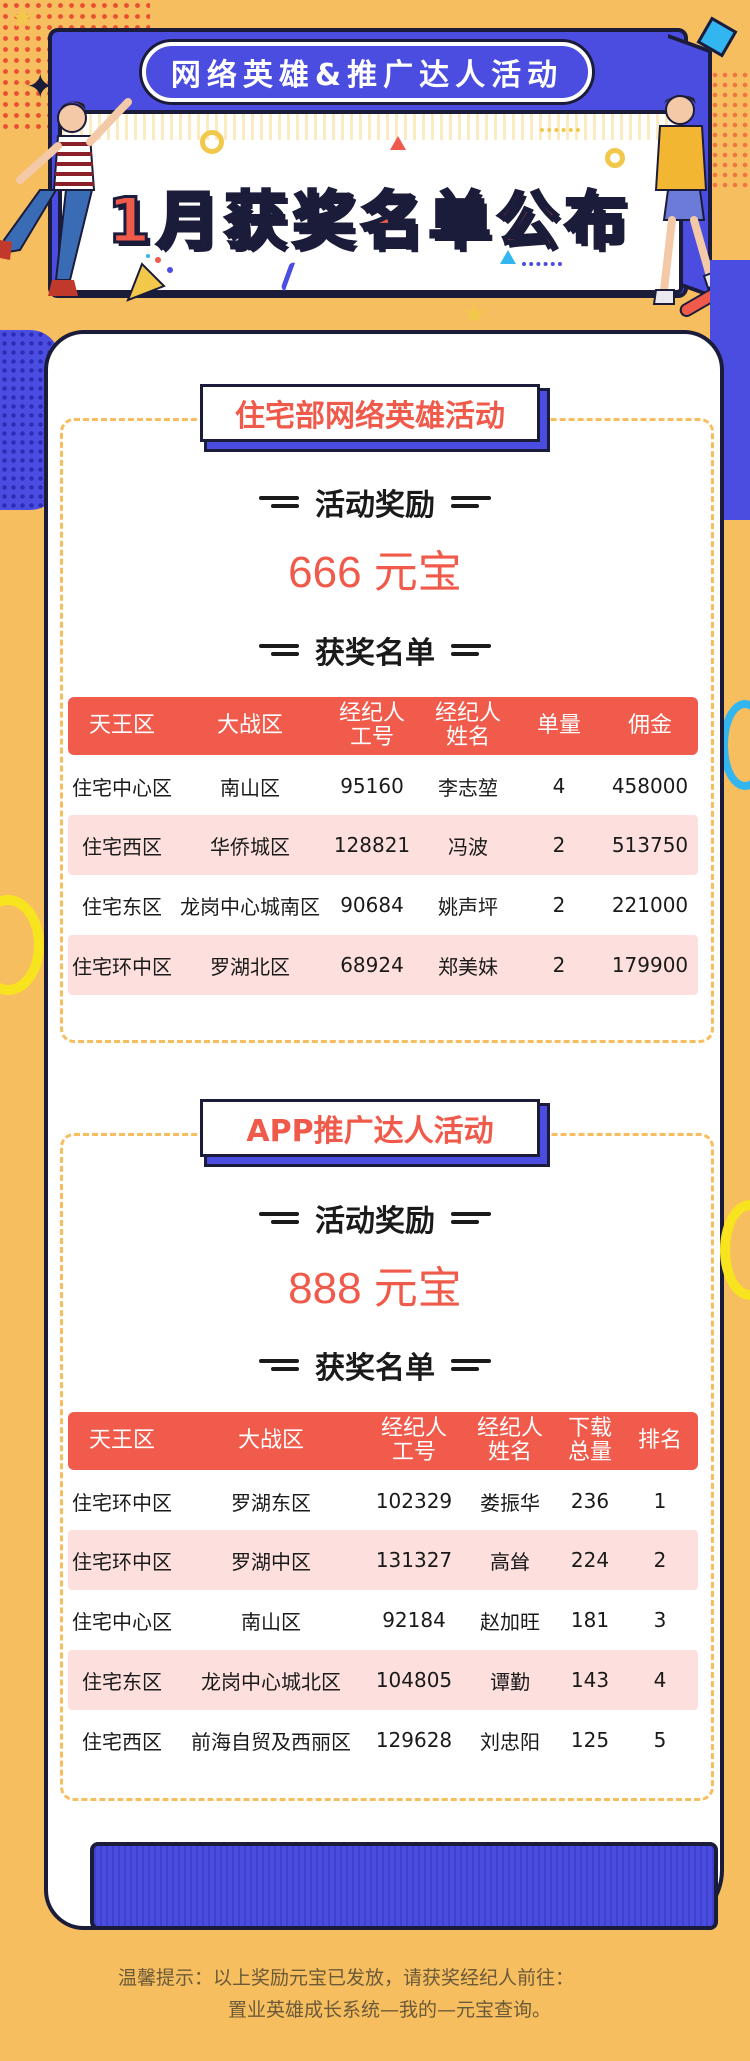 Image resolution: width=750 pixels, height=2061 pixels. What do you see at coordinates (370, 1128) in the screenshot?
I see `section-title: APP推广达人活动` at bounding box center [370, 1128].